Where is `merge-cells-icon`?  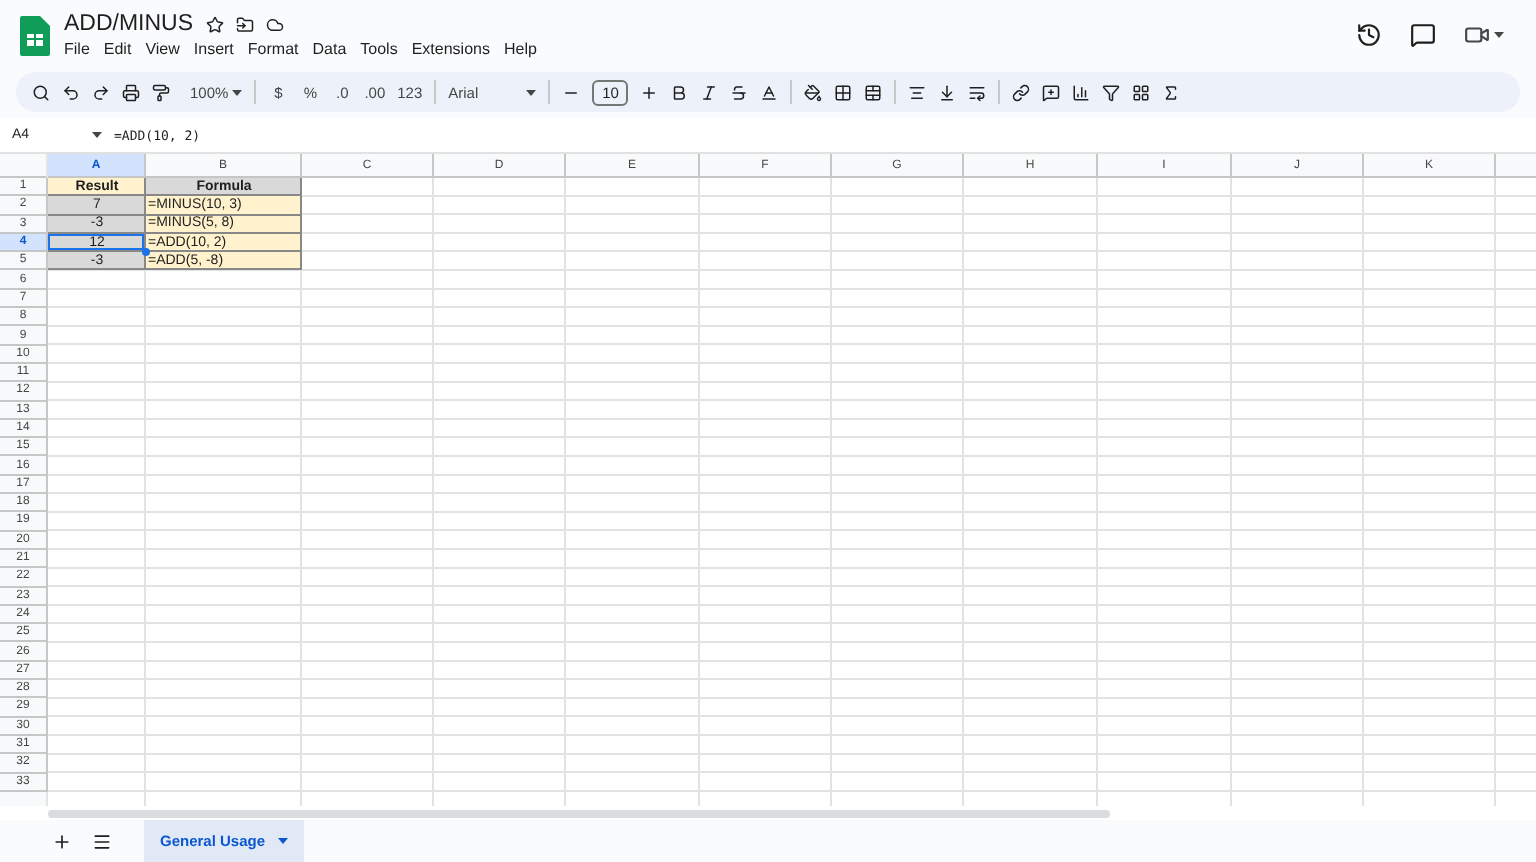
merge-cells-icon is located at coordinates (873, 92).